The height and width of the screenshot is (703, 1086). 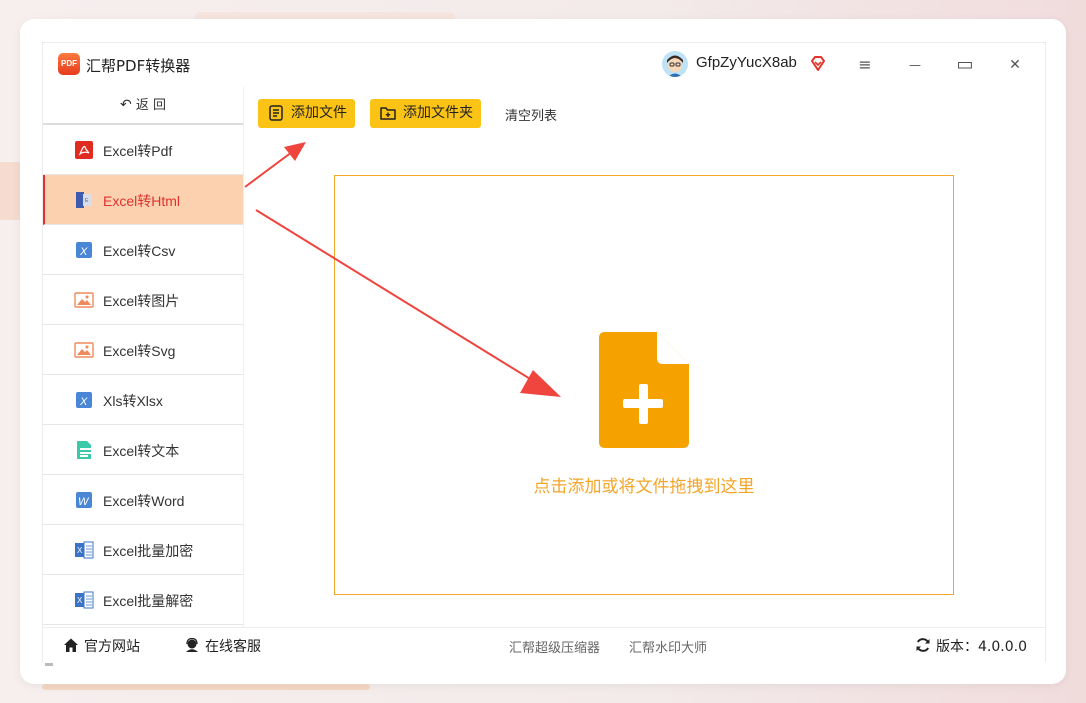 I want to click on back-arrow-icon: ↶, so click(x=125, y=105).